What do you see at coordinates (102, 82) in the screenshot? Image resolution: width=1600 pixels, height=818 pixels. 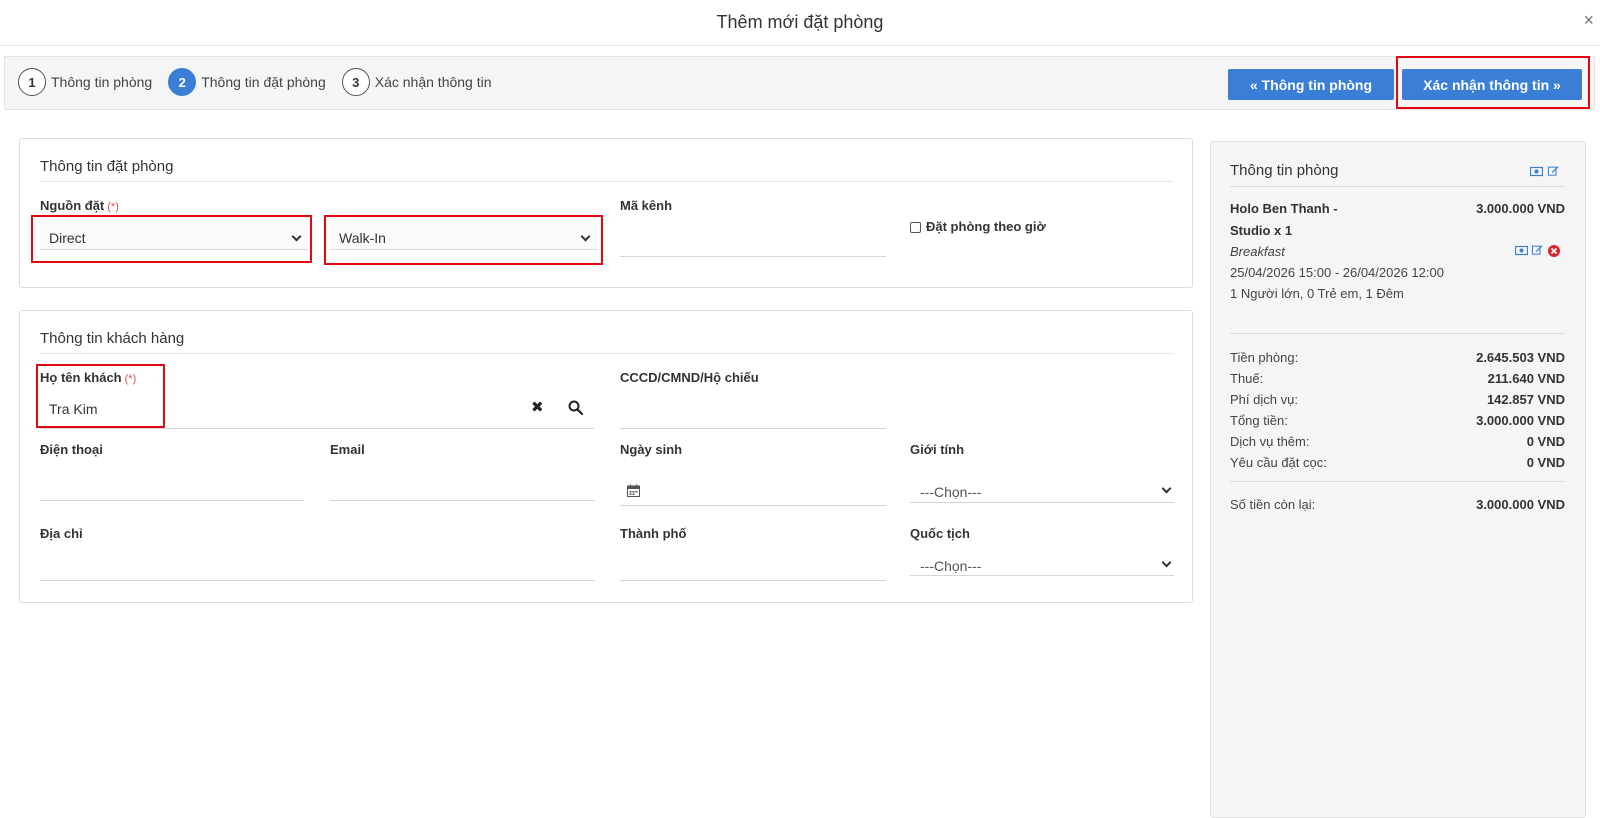 I see `step-label: Thông tin phòng` at bounding box center [102, 82].